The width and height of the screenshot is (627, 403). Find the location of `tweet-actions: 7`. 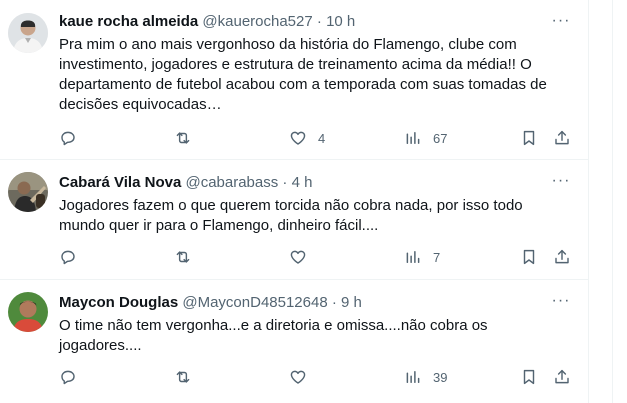

tweet-actions: 7 is located at coordinates (294, 257).